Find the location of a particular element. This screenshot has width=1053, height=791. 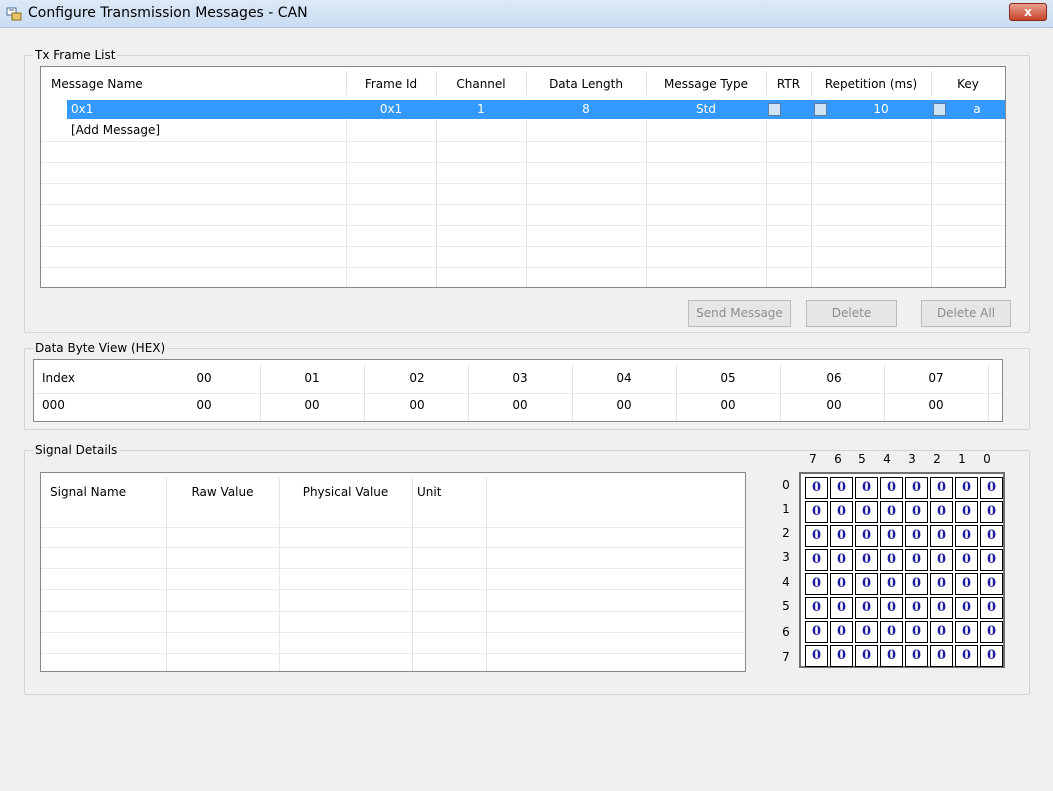

row-key: a is located at coordinates (977, 109).